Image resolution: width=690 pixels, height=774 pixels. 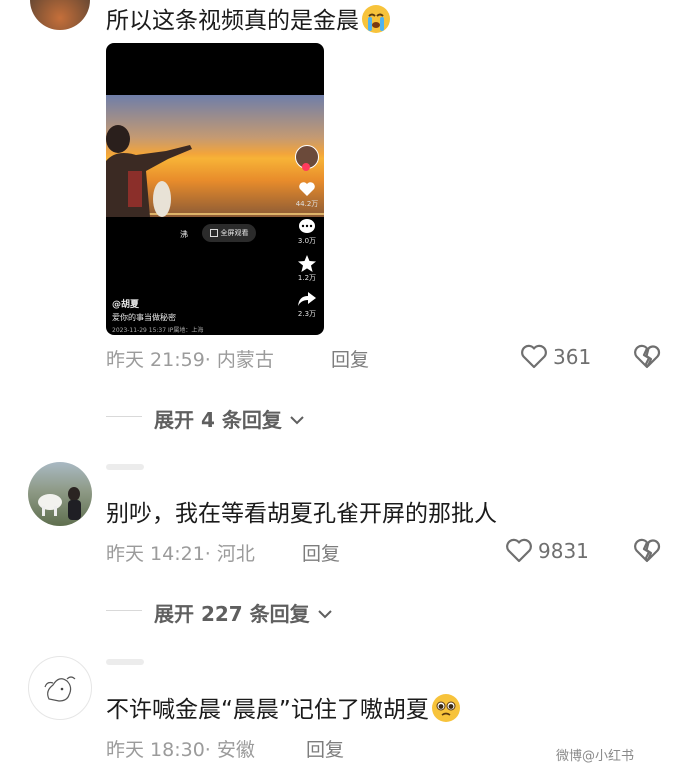 I want to click on like-count-2: 9831, so click(x=563, y=551).